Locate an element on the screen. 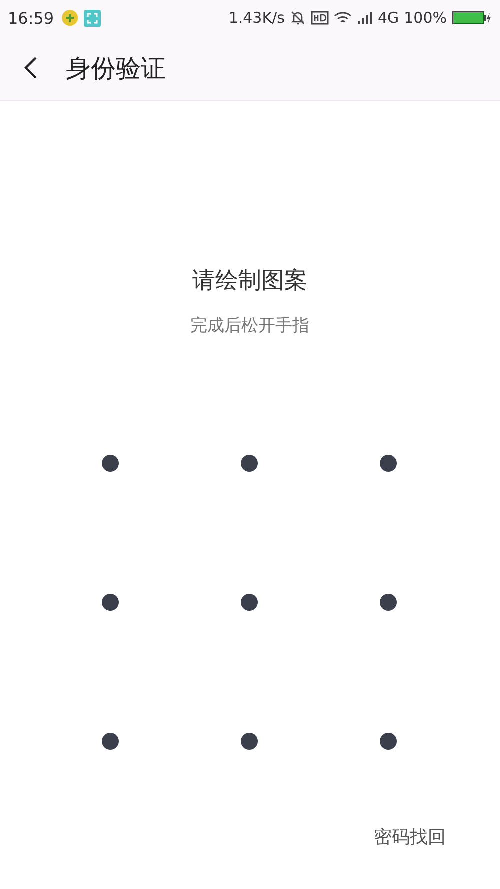 The height and width of the screenshot is (889, 500). signal-icon is located at coordinates (364, 18).